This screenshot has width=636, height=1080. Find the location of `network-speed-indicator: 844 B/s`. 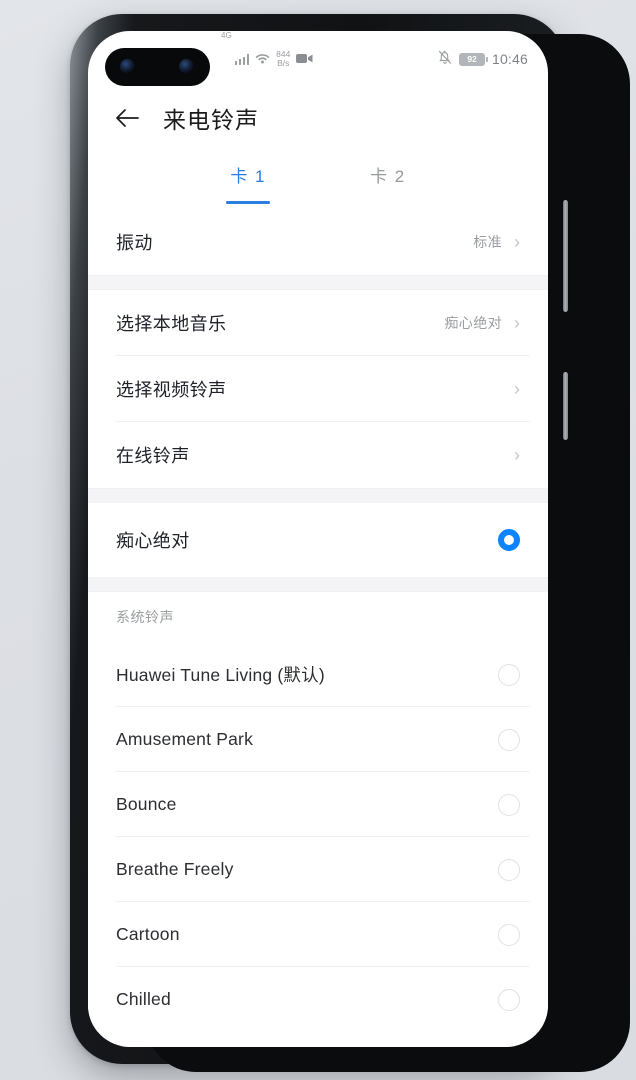

network-speed-indicator: 844 B/s is located at coordinates (283, 59).